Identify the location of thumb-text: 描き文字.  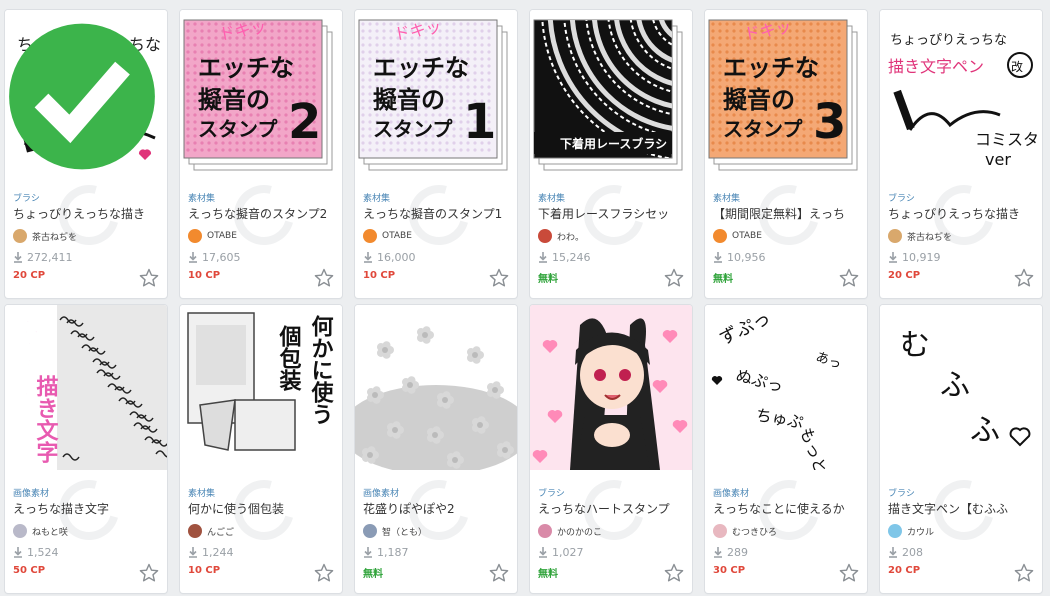
(46, 419).